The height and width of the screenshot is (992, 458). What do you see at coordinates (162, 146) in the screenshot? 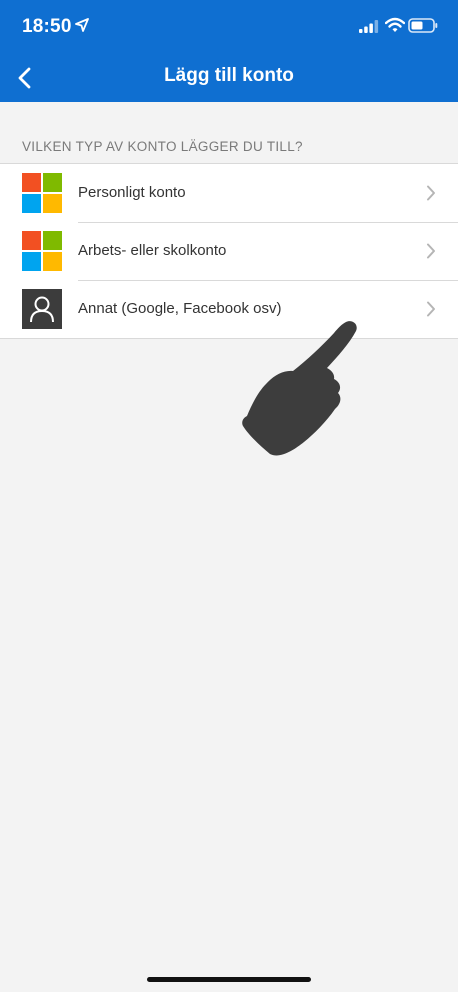
I see `section-header: VILKEN TYP AV KONTO LÄGGER DU TILL?` at bounding box center [162, 146].